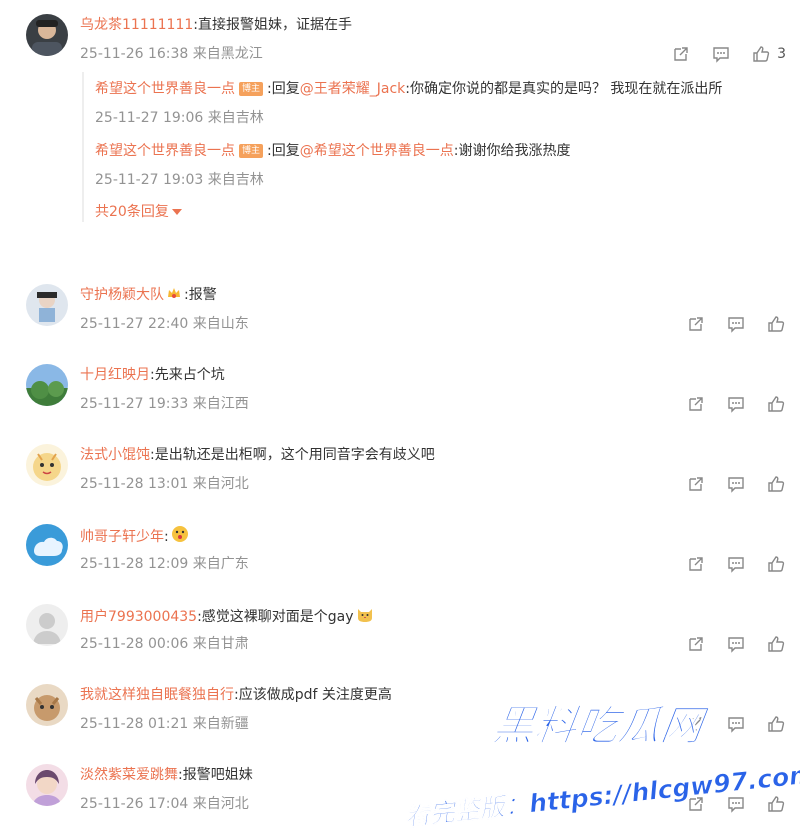 The image size is (800, 835). What do you see at coordinates (180, 534) in the screenshot?
I see `kiss-emoji-icon` at bounding box center [180, 534].